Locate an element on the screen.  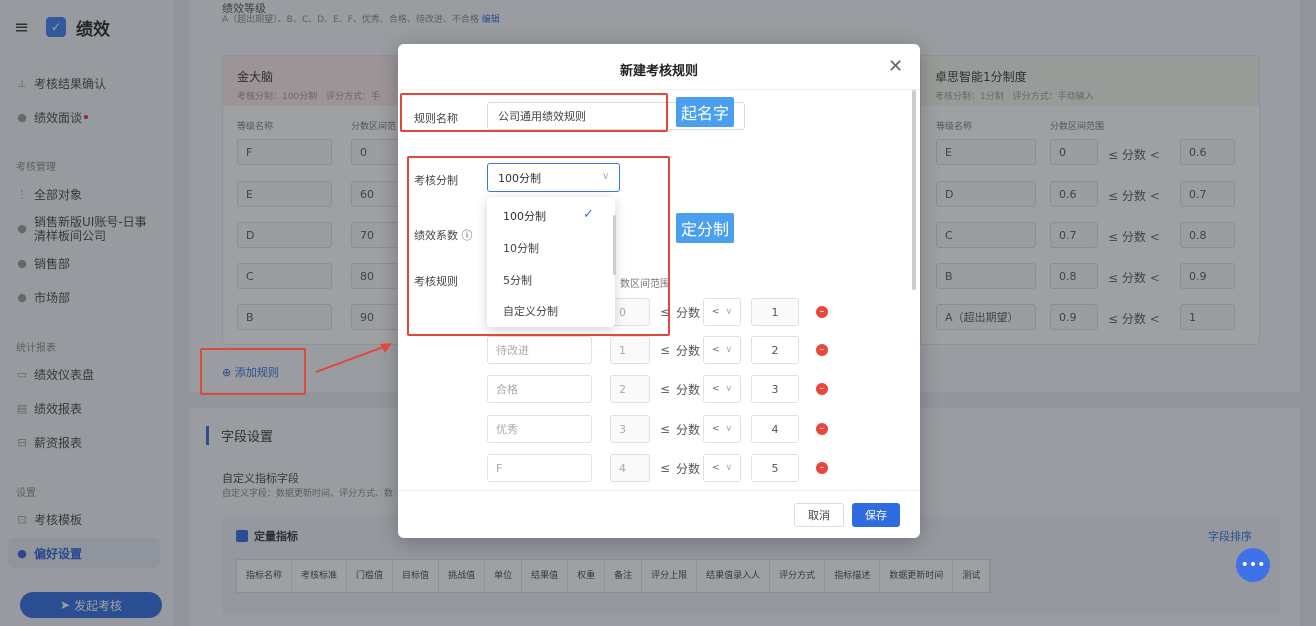
annotation-tag-name: 起名字 is located at coordinates (705, 112).